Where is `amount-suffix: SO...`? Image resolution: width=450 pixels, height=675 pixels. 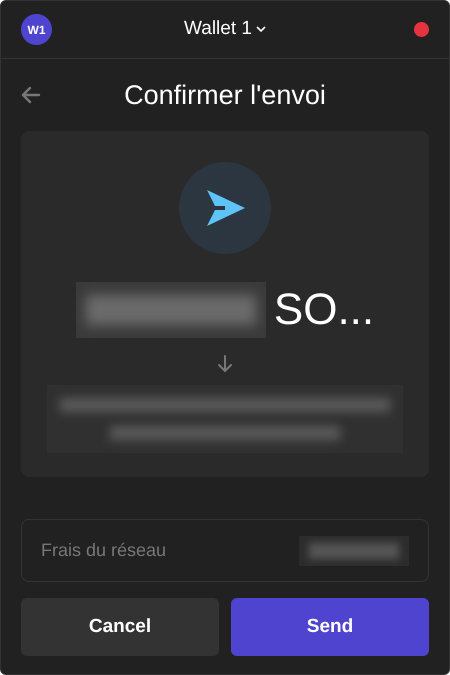 amount-suffix: SO... is located at coordinates (324, 310).